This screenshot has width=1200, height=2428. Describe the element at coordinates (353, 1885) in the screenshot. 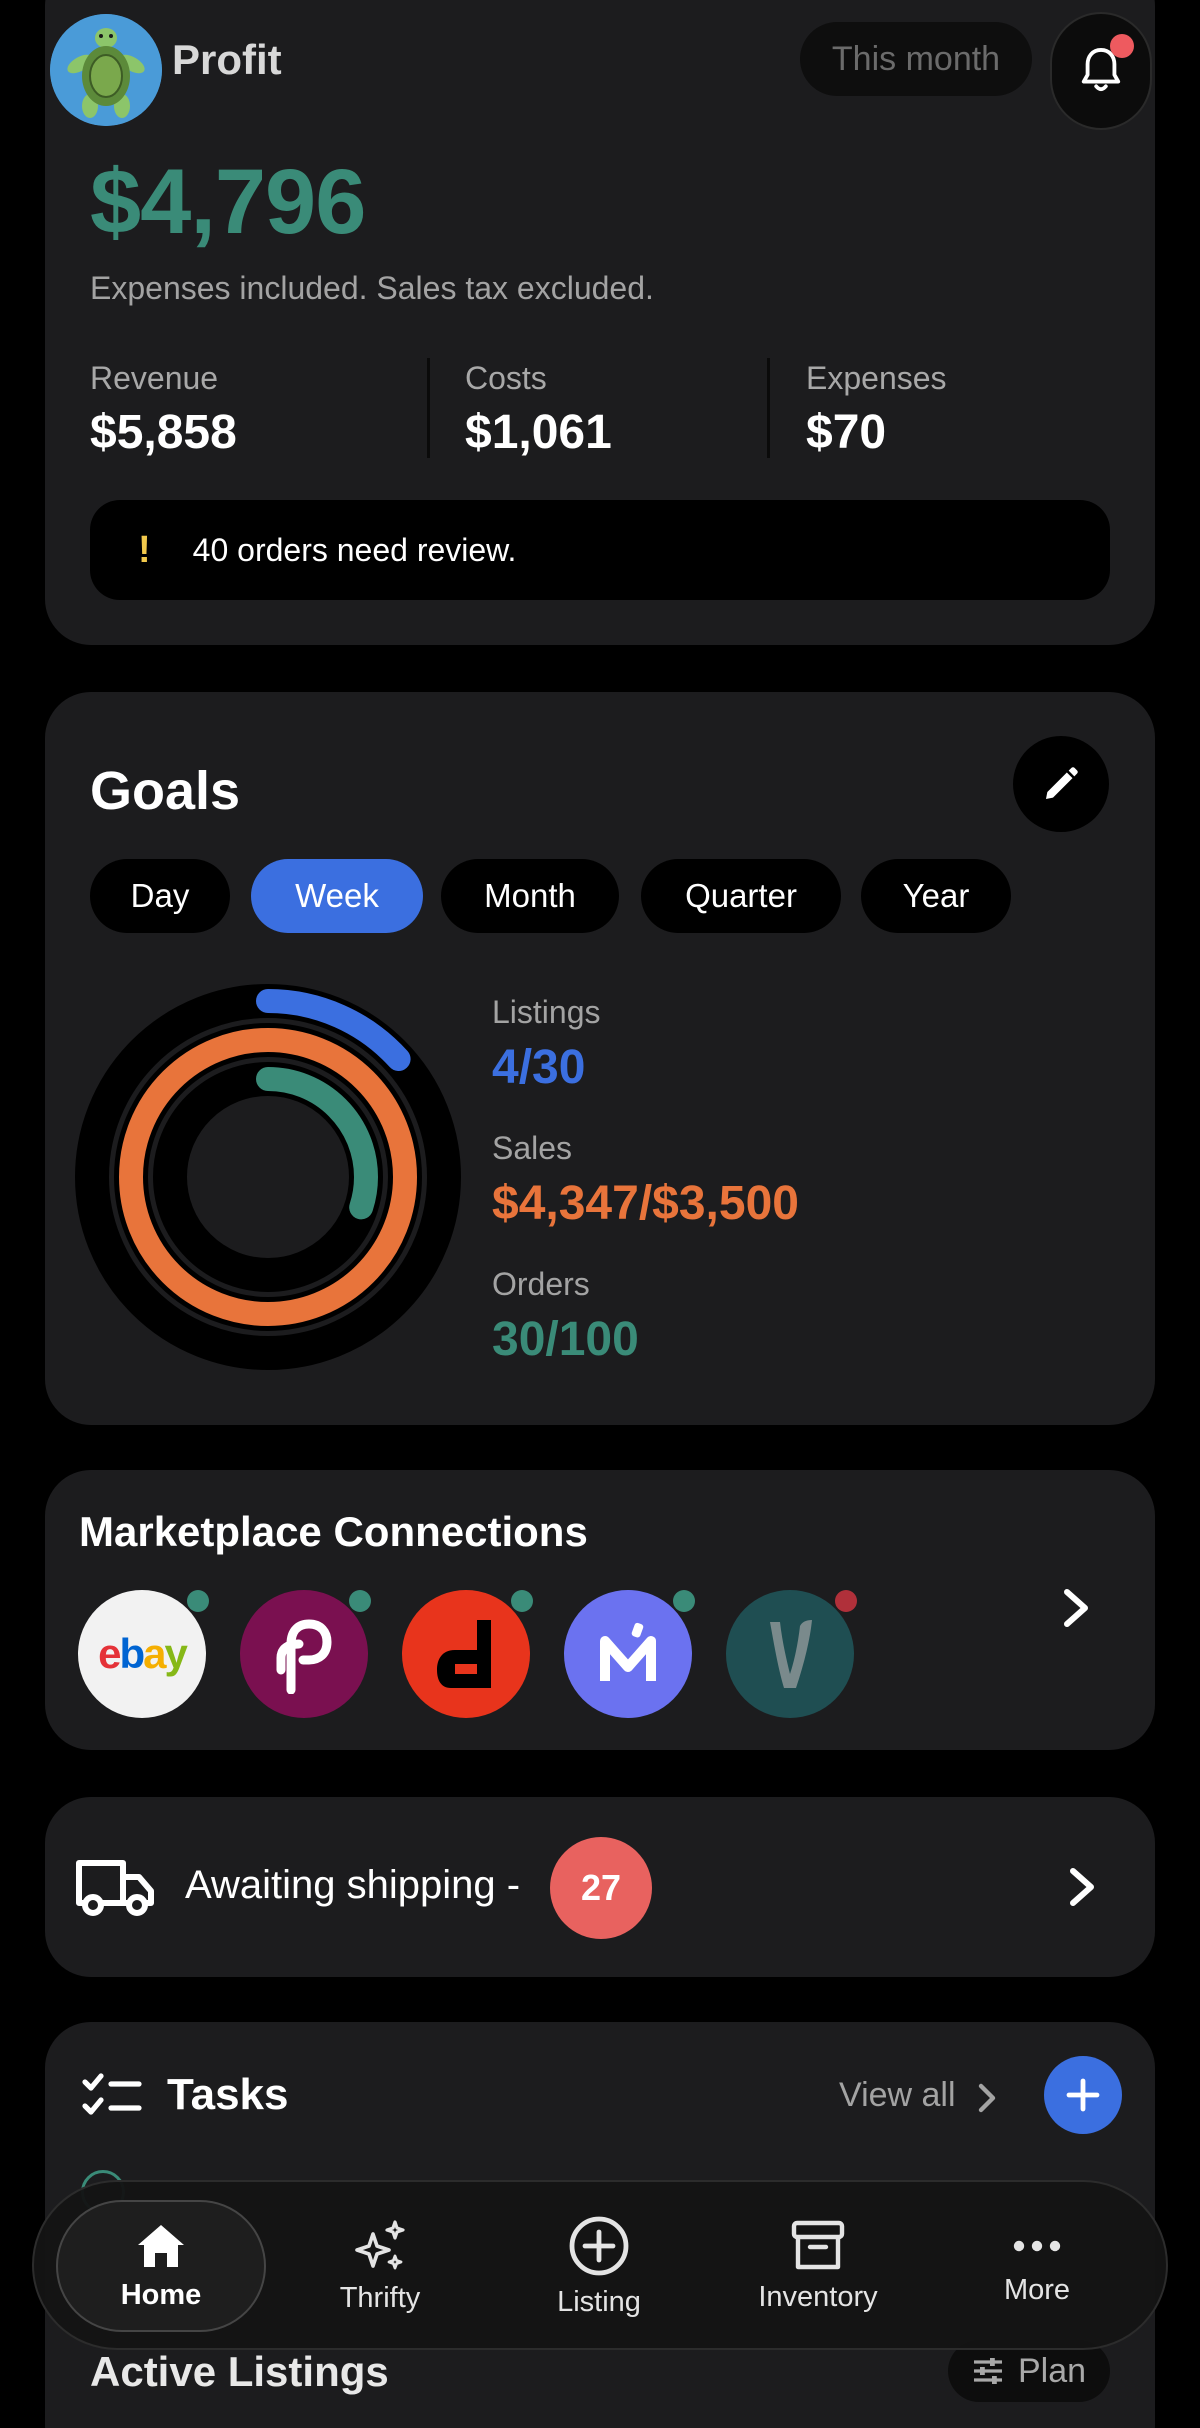

I see `awaiting-shipping-label: Awaiting shipping -` at that location.